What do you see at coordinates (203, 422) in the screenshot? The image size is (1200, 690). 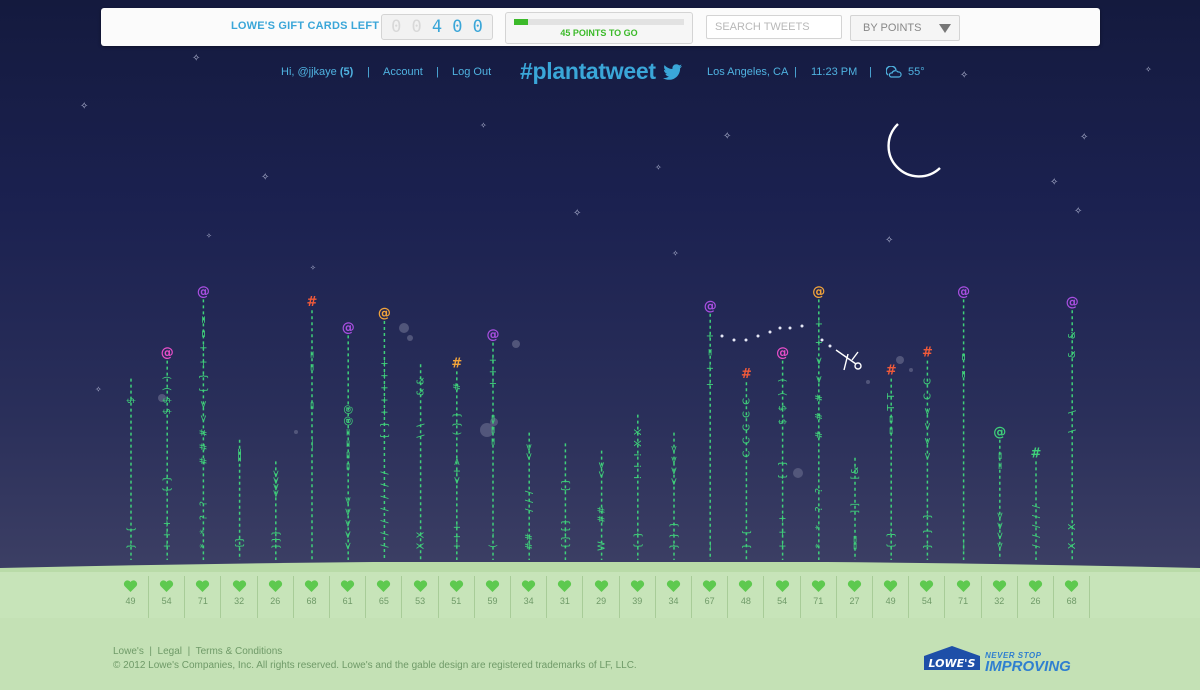 I see `plant: * *?? # # # < < {} + + = = @` at bounding box center [203, 422].